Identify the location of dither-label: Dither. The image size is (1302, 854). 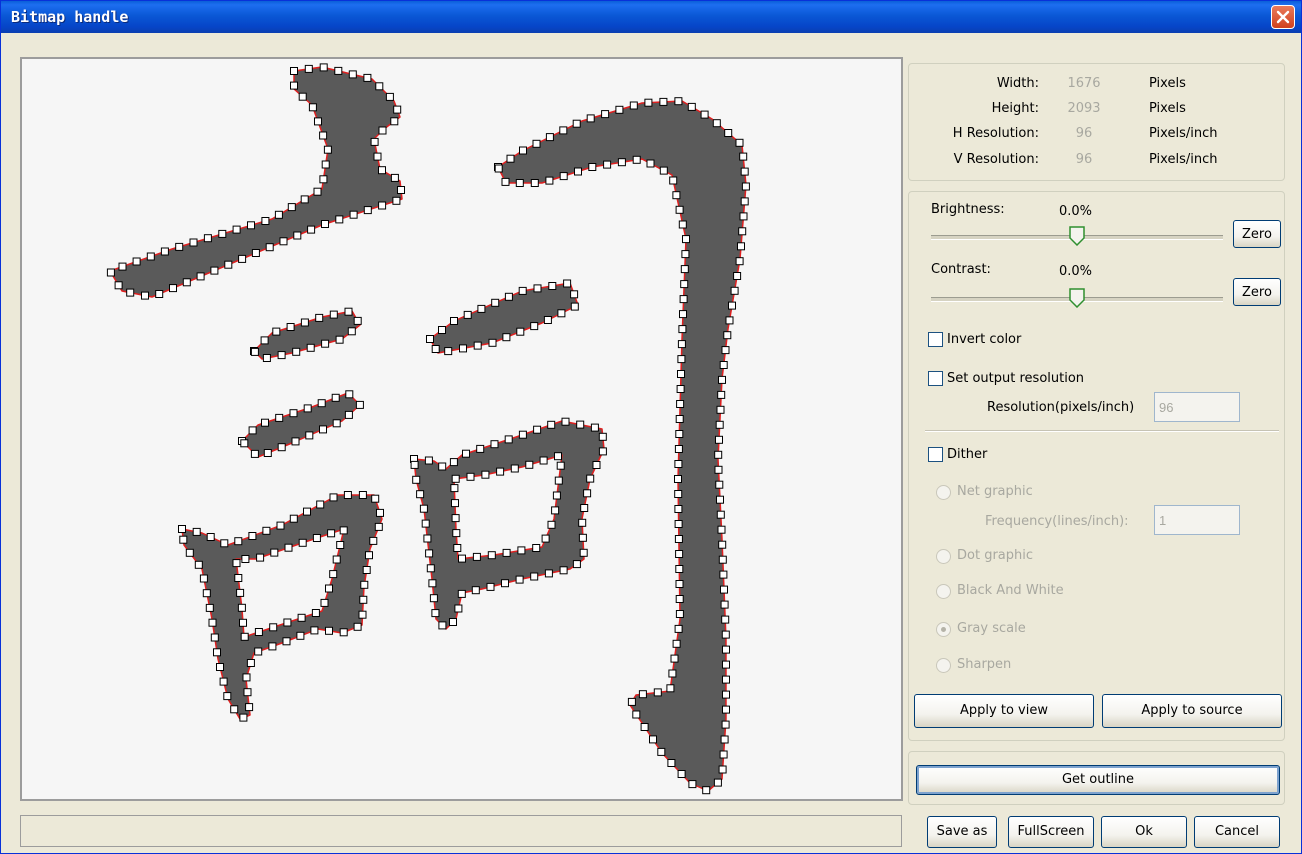
(967, 454).